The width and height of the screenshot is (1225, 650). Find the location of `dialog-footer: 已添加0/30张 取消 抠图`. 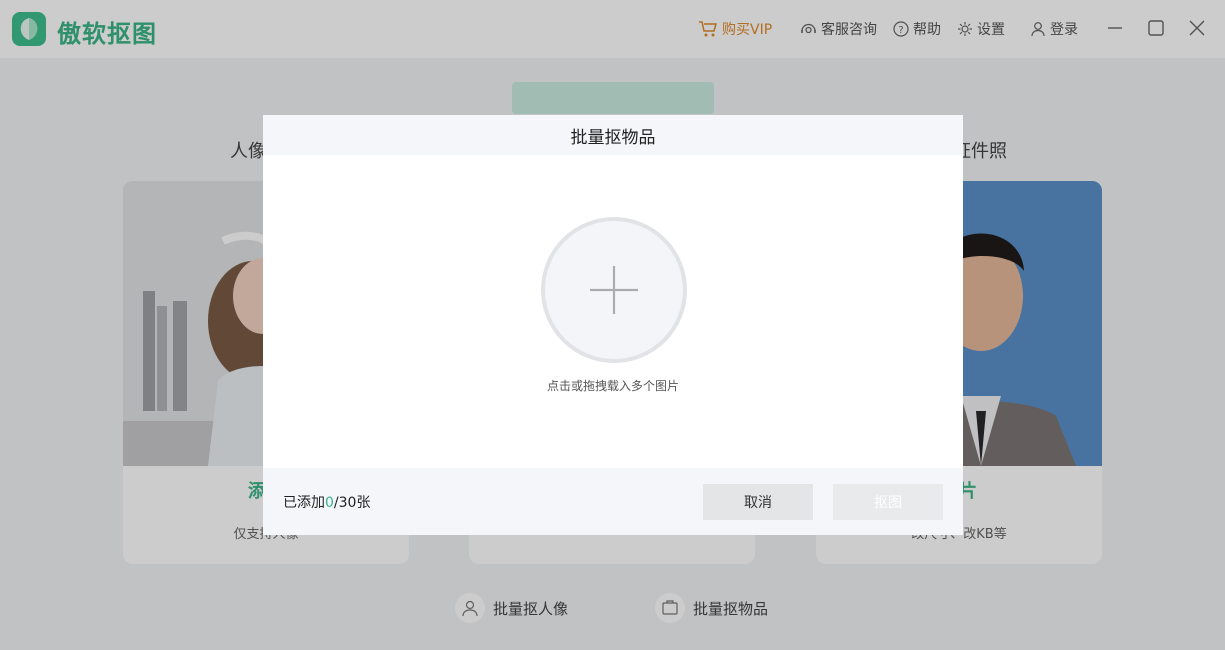

dialog-footer: 已添加0/30张 取消 抠图 is located at coordinates (613, 501).